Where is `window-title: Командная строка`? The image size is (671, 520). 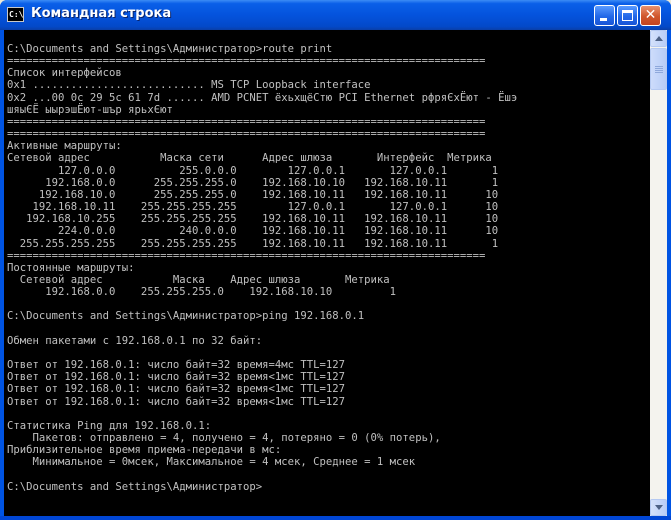
window-title: Командная строка is located at coordinates (101, 13).